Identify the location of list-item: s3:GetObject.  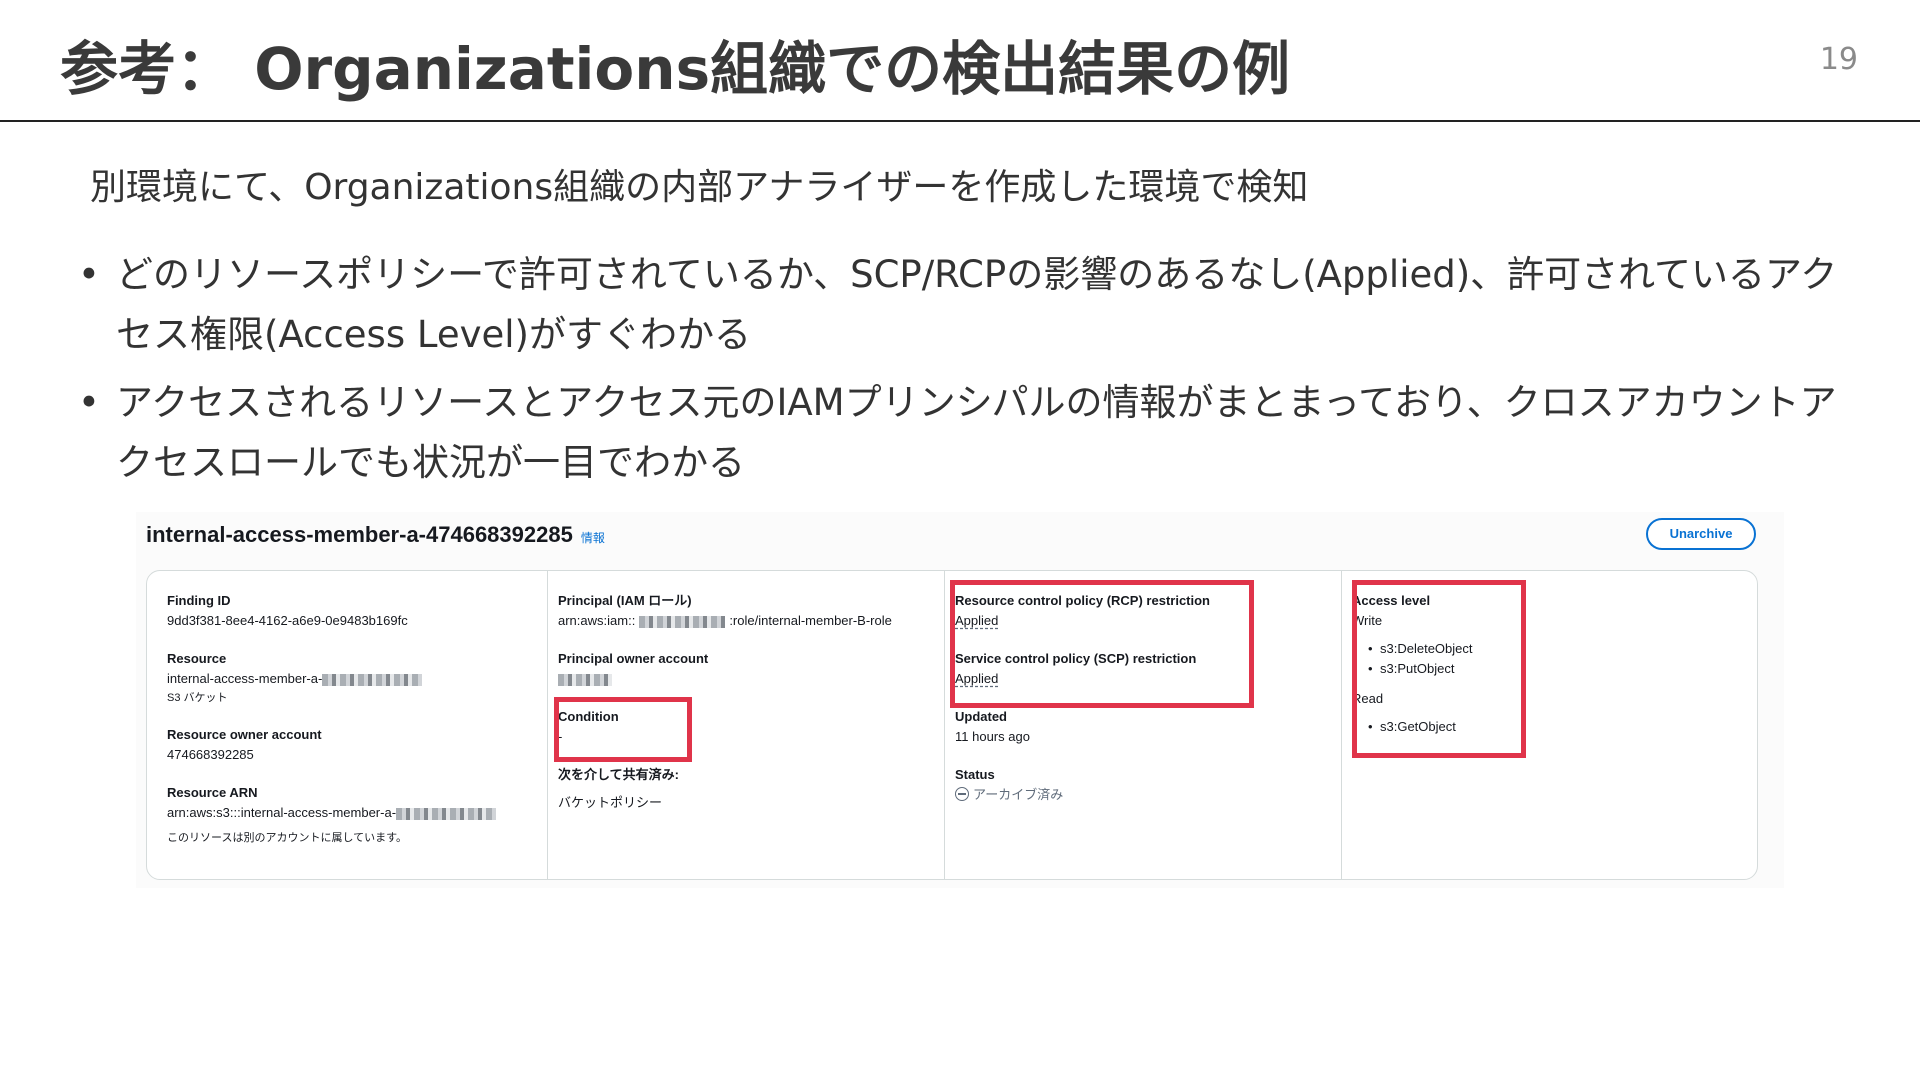
(1553, 727).